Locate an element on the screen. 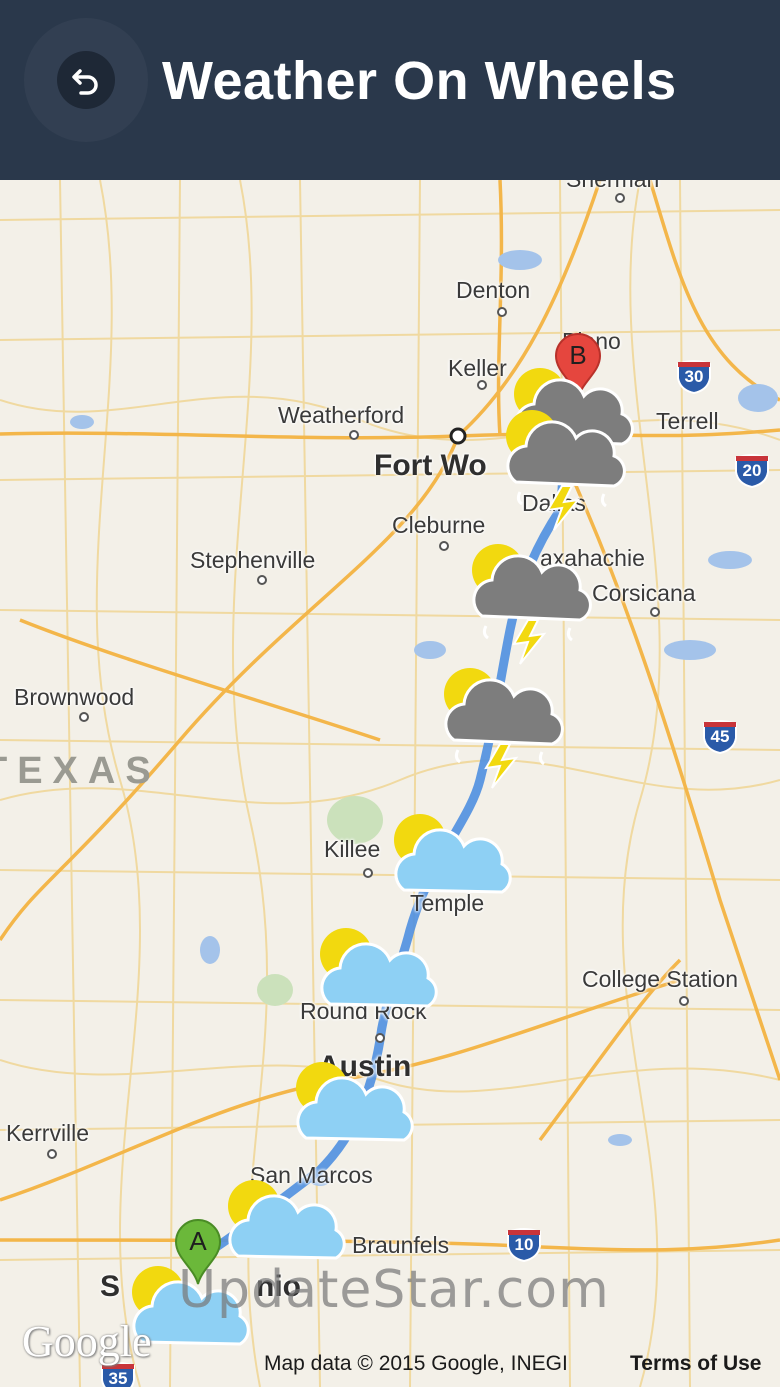 The height and width of the screenshot is (1387, 780). map-attribution: Map data © 2015 Google, INEGI is located at coordinates (416, 1363).